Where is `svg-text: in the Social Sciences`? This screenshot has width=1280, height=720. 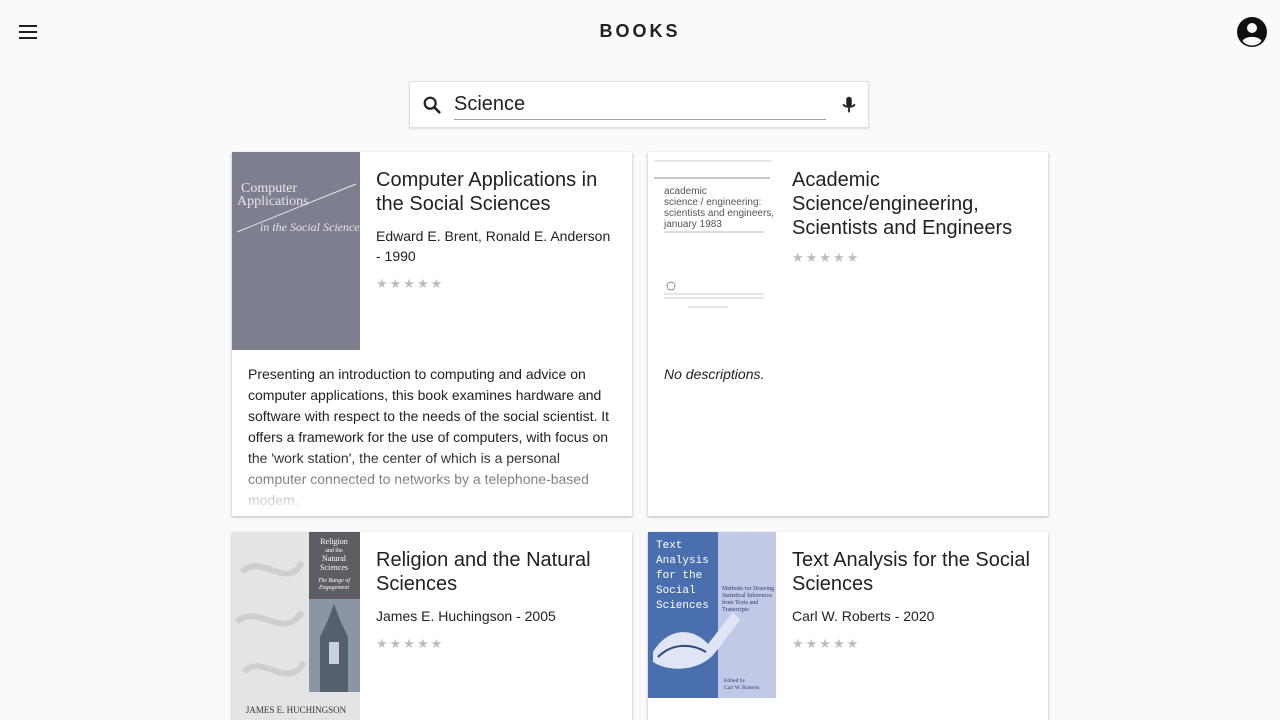
svg-text: in the Social Sciences is located at coordinates (310, 227).